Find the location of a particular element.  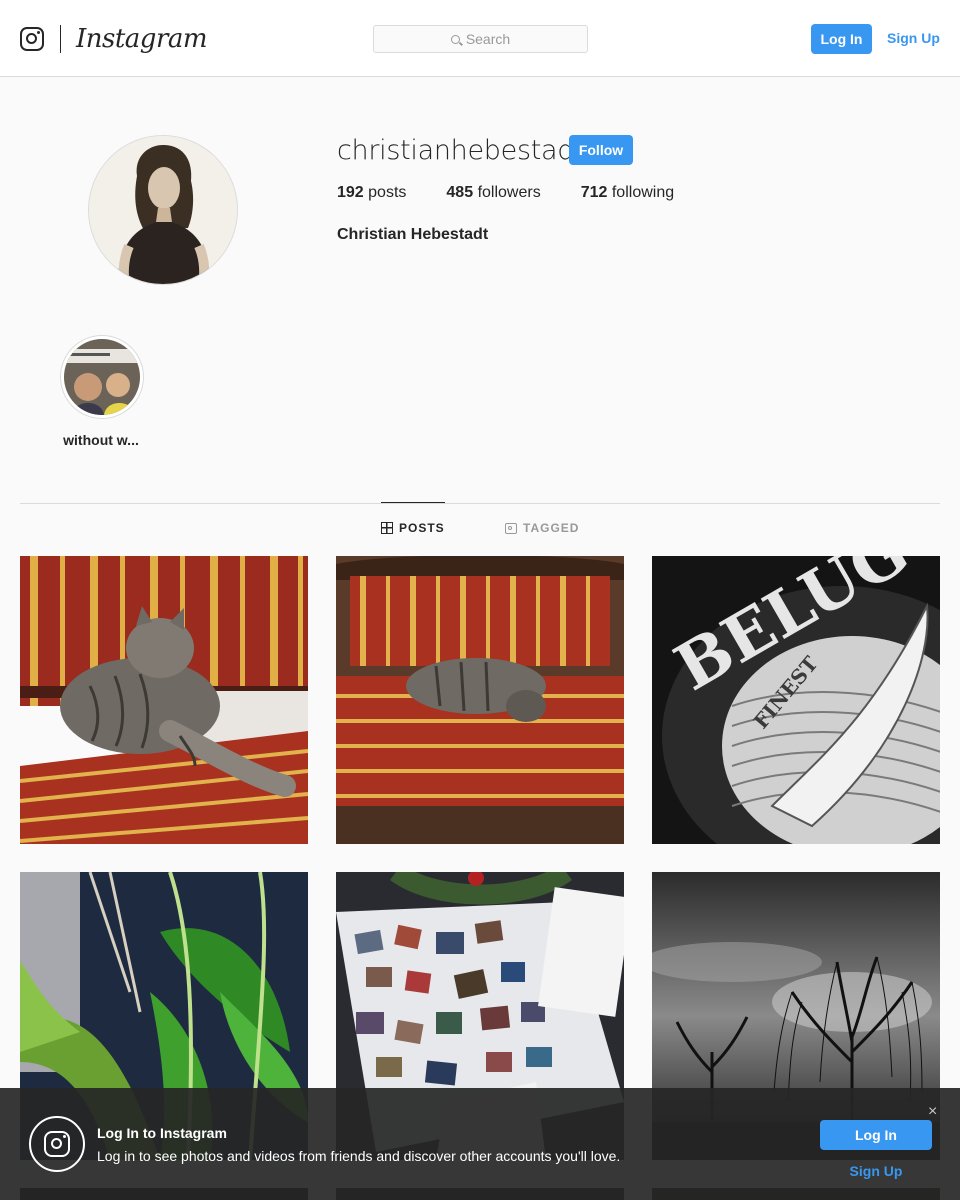

tab-tagged-label: TAGGED is located at coordinates (551, 528).